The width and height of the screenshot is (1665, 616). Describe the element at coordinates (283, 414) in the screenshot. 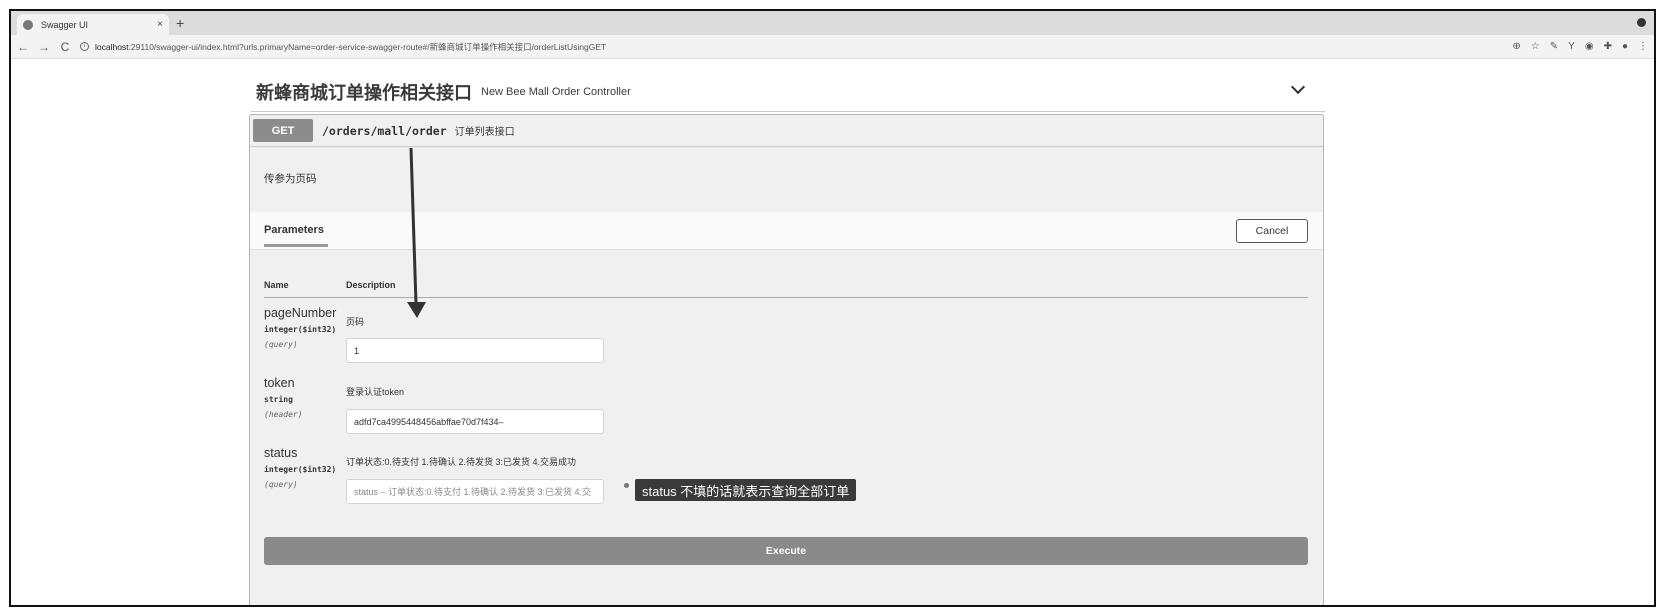

I see `param-location: (header)` at that location.